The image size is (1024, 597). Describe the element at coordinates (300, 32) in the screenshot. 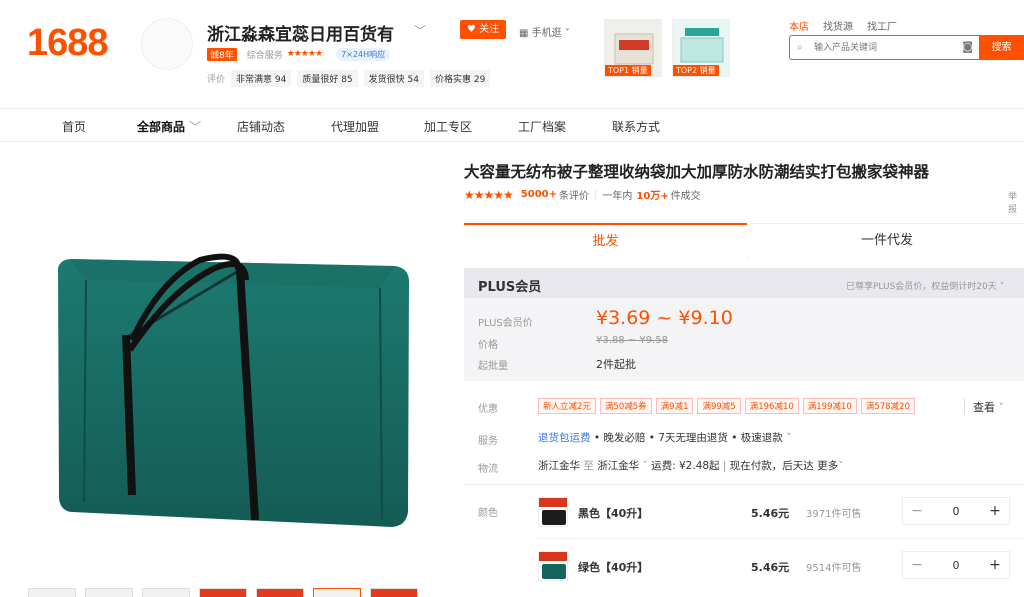

I see `shop-name: 浙江淼森宜蕊日用百货有` at that location.